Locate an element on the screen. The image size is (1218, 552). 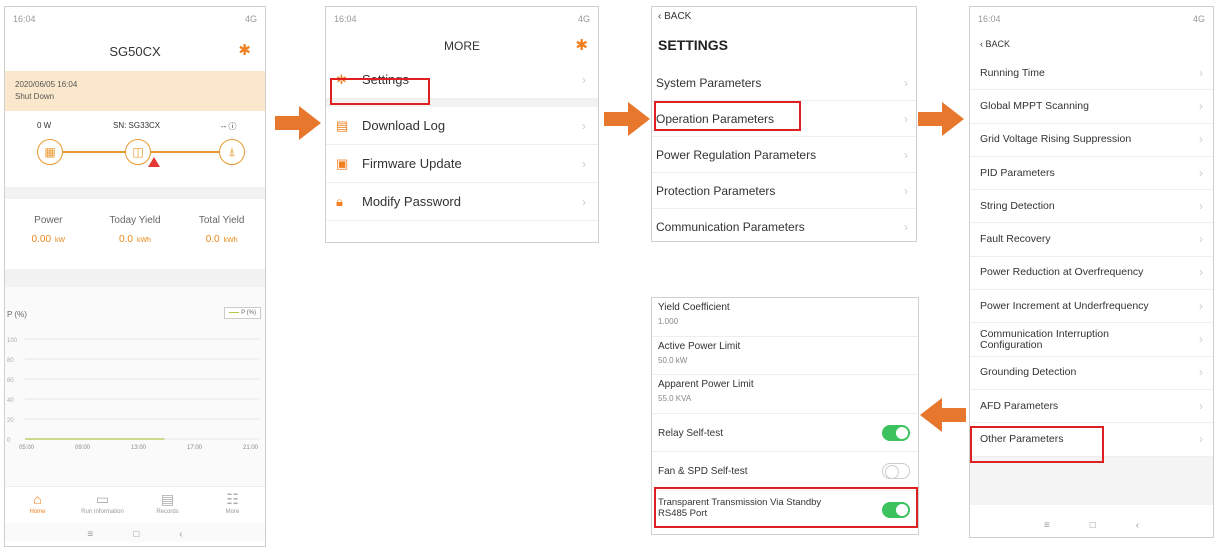
kpi-value: 0.0 is located at coordinates (126, 239).